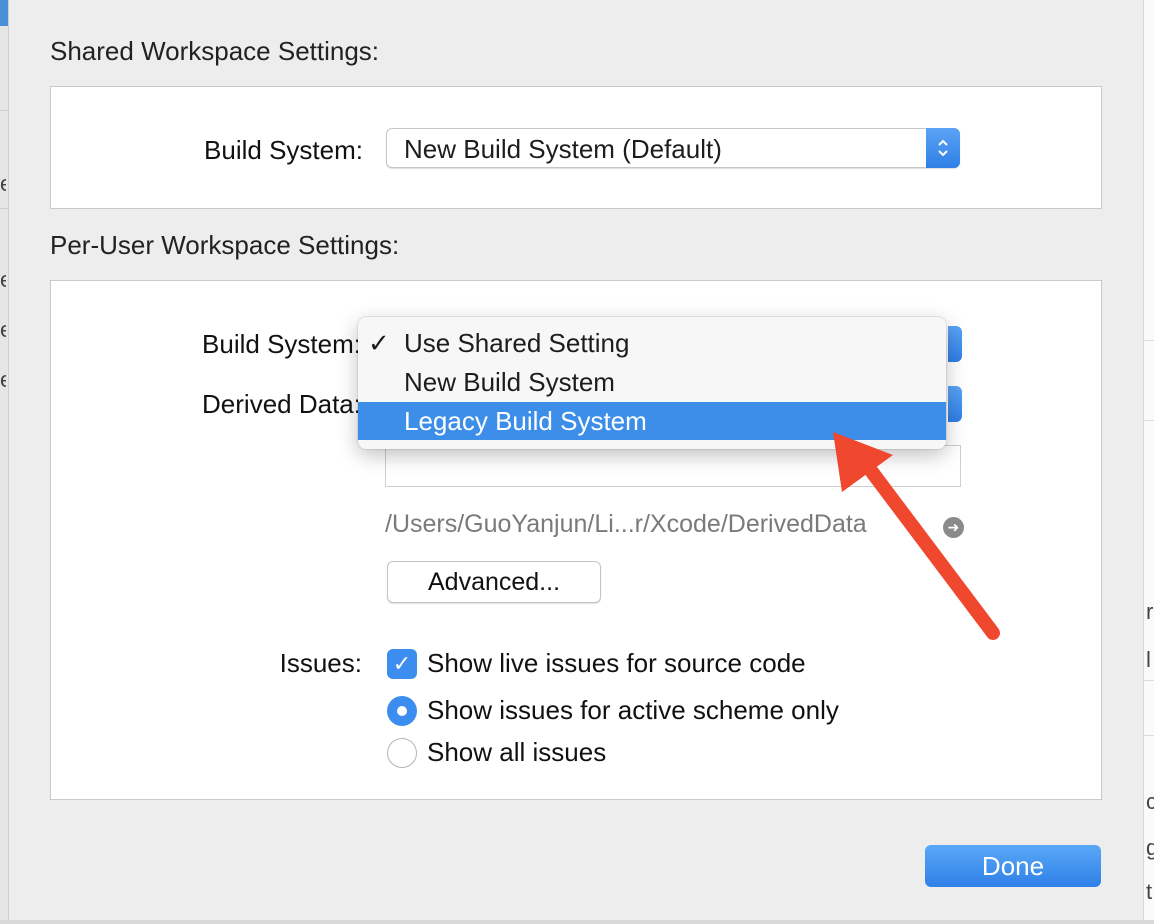 The image size is (1154, 924). What do you see at coordinates (281, 344) in the screenshot?
I see `per-user-build-system-label: Build System:` at bounding box center [281, 344].